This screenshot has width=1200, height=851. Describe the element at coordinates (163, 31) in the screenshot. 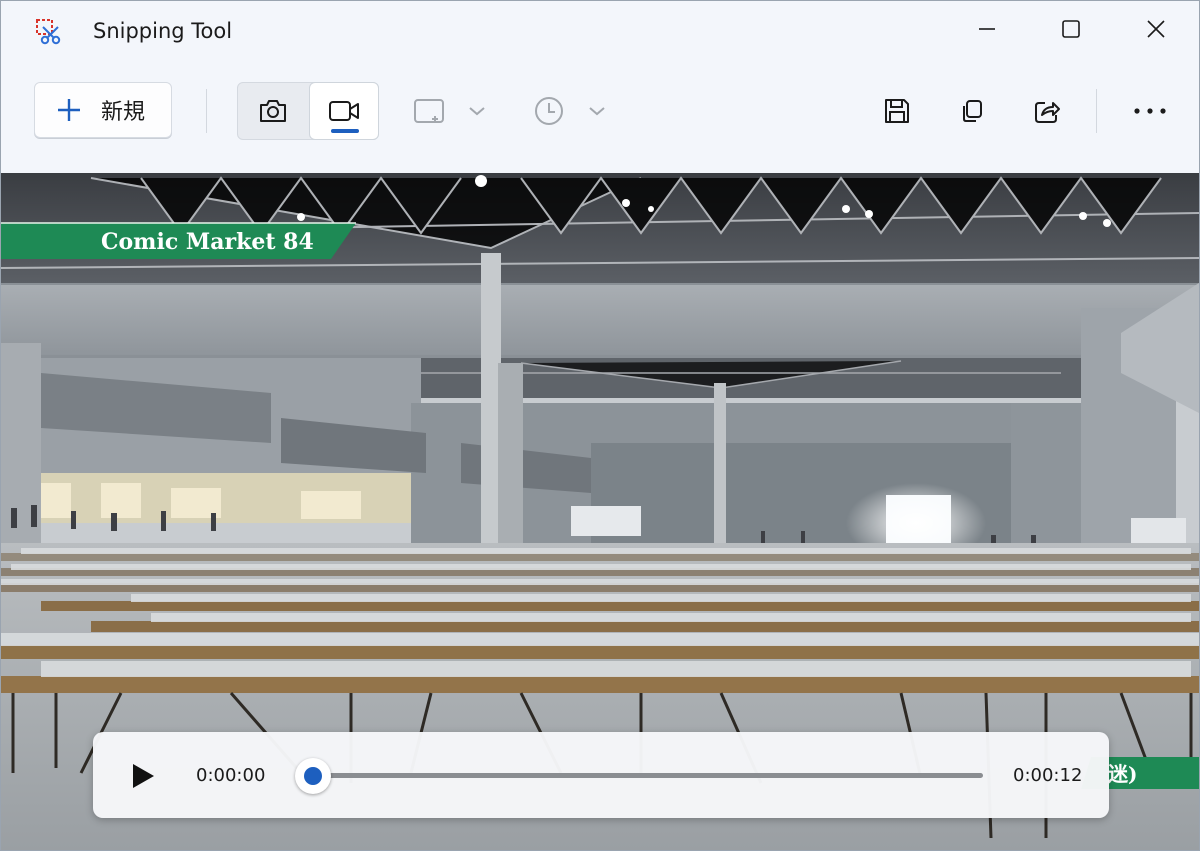

I see `app-title: Snipping Tool` at that location.